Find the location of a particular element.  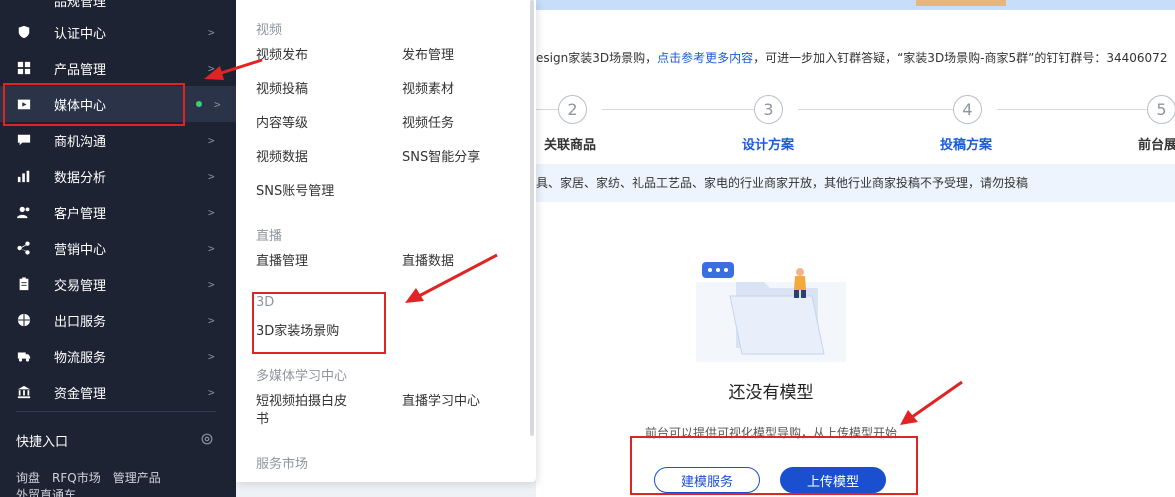

truck-icon is located at coordinates (24, 356).